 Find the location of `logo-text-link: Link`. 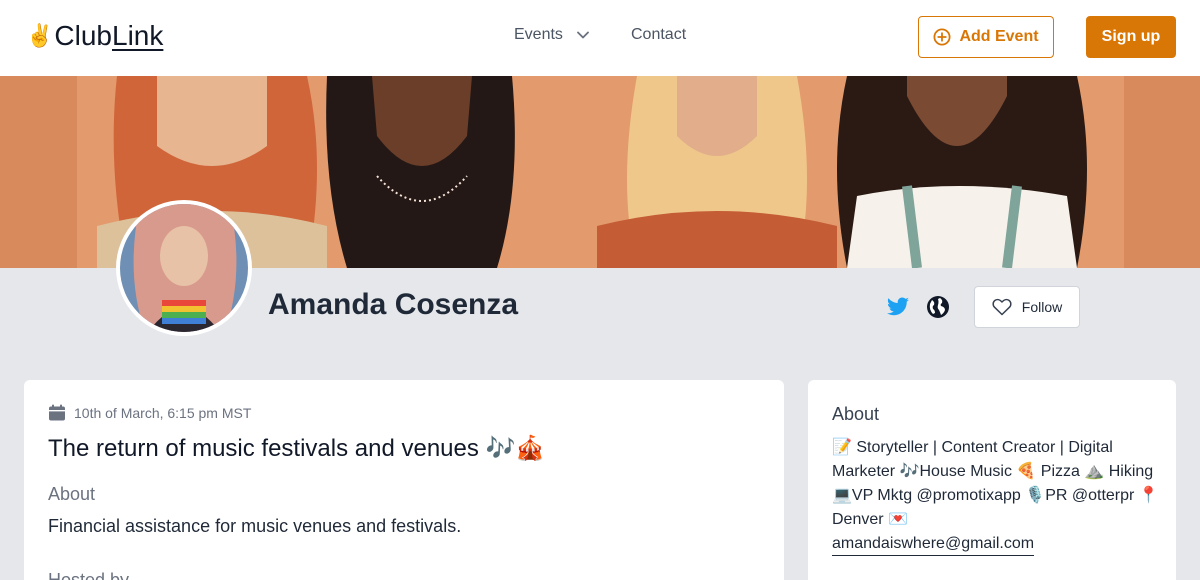

logo-text-link: Link is located at coordinates (138, 35).